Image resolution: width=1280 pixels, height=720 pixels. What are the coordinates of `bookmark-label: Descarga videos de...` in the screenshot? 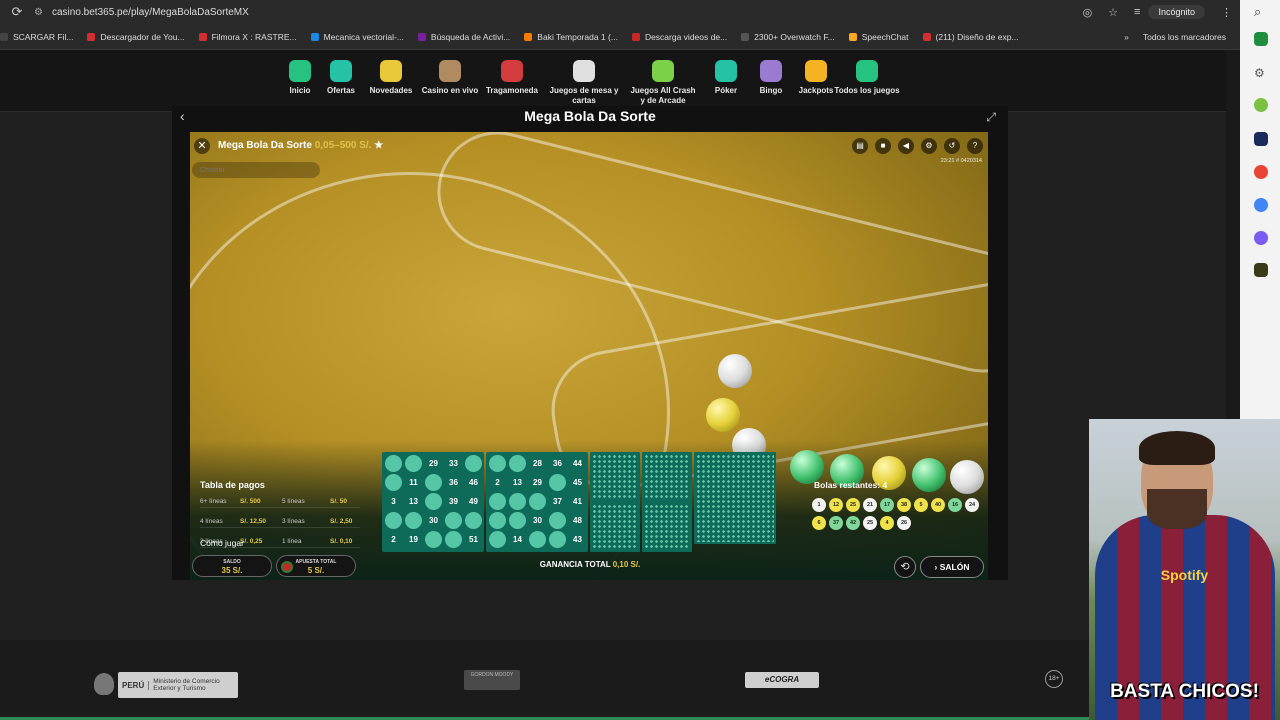 It's located at (686, 36).